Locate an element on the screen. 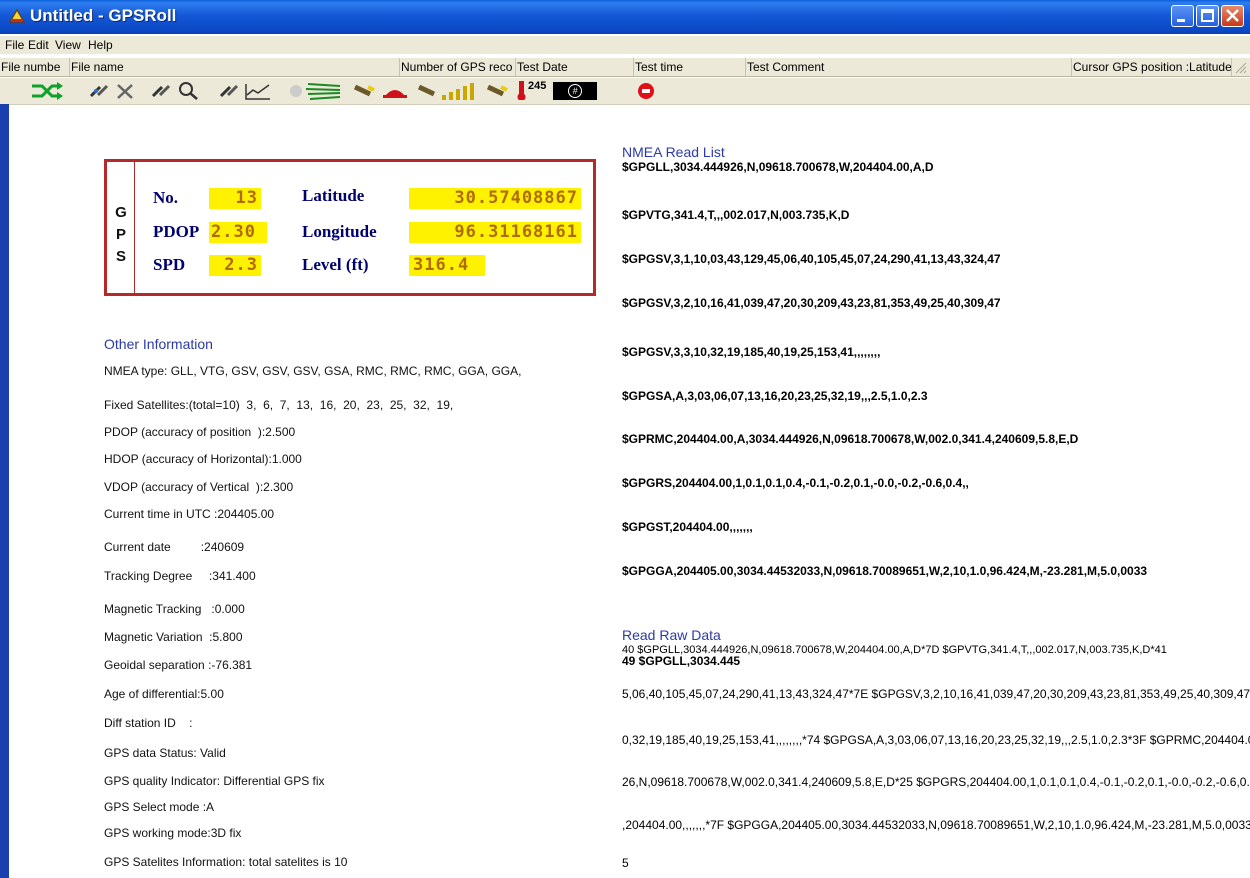 This screenshot has height=878, width=1250. stop-icon is located at coordinates (647, 92).